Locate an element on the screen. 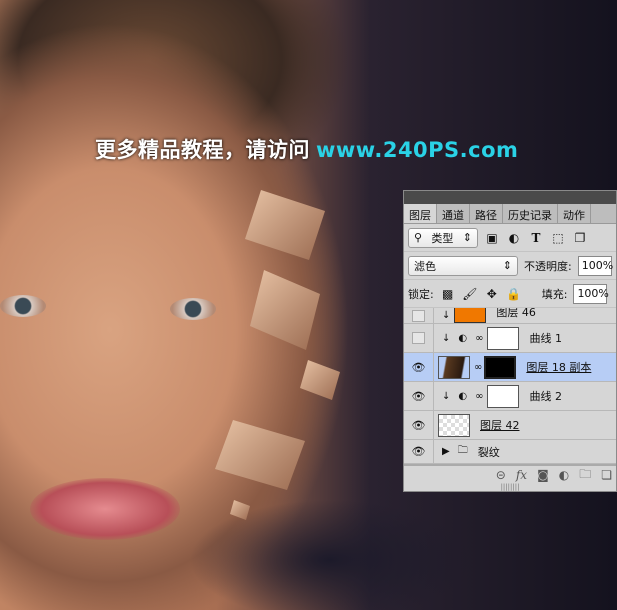  layer-name: 曲线 1 is located at coordinates (545, 338).